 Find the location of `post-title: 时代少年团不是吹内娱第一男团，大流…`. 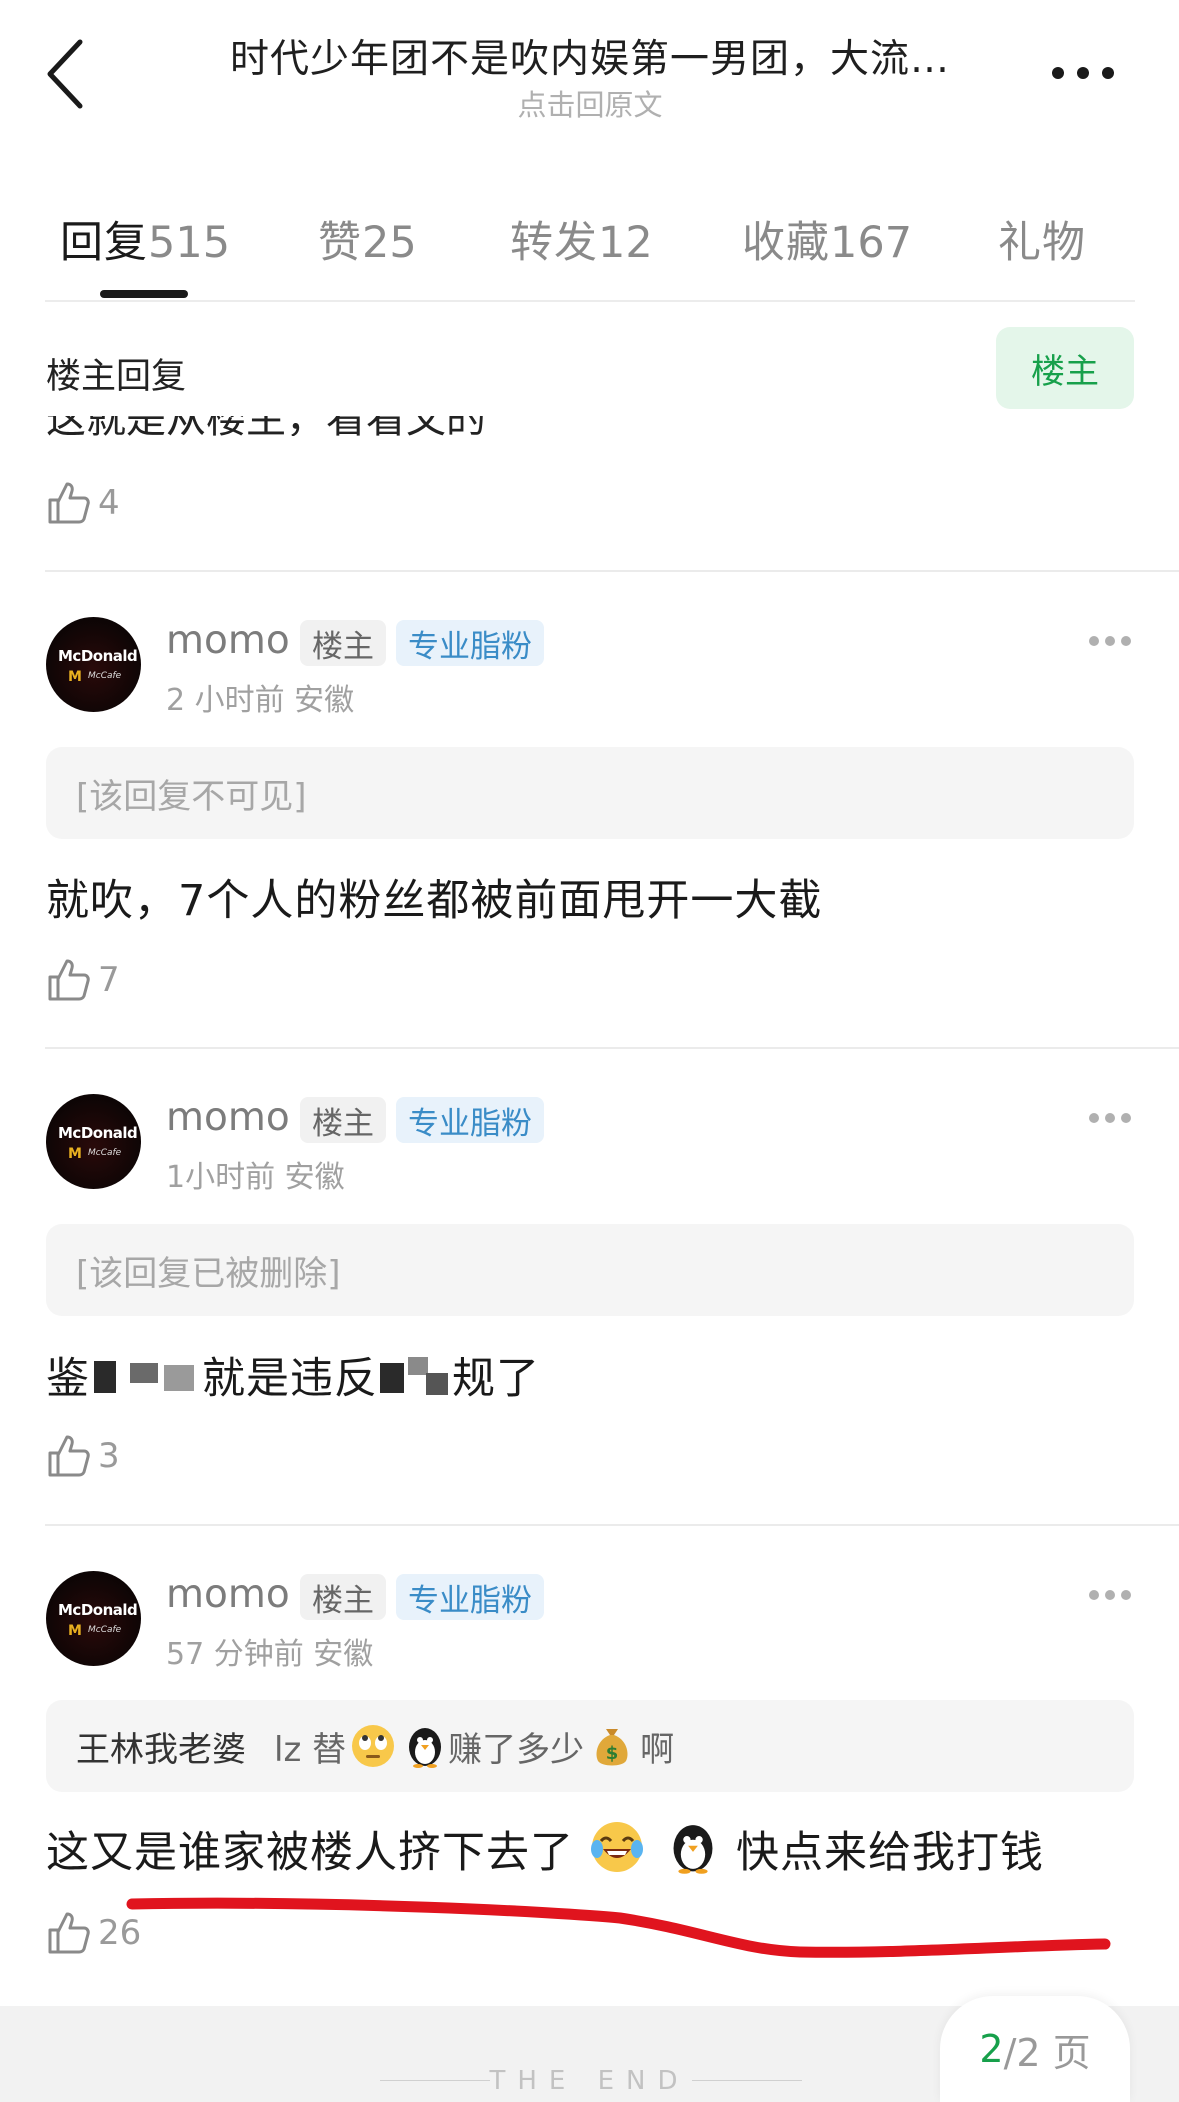

post-title: 时代少年团不是吹内娱第一男团，大流… is located at coordinates (590, 56).